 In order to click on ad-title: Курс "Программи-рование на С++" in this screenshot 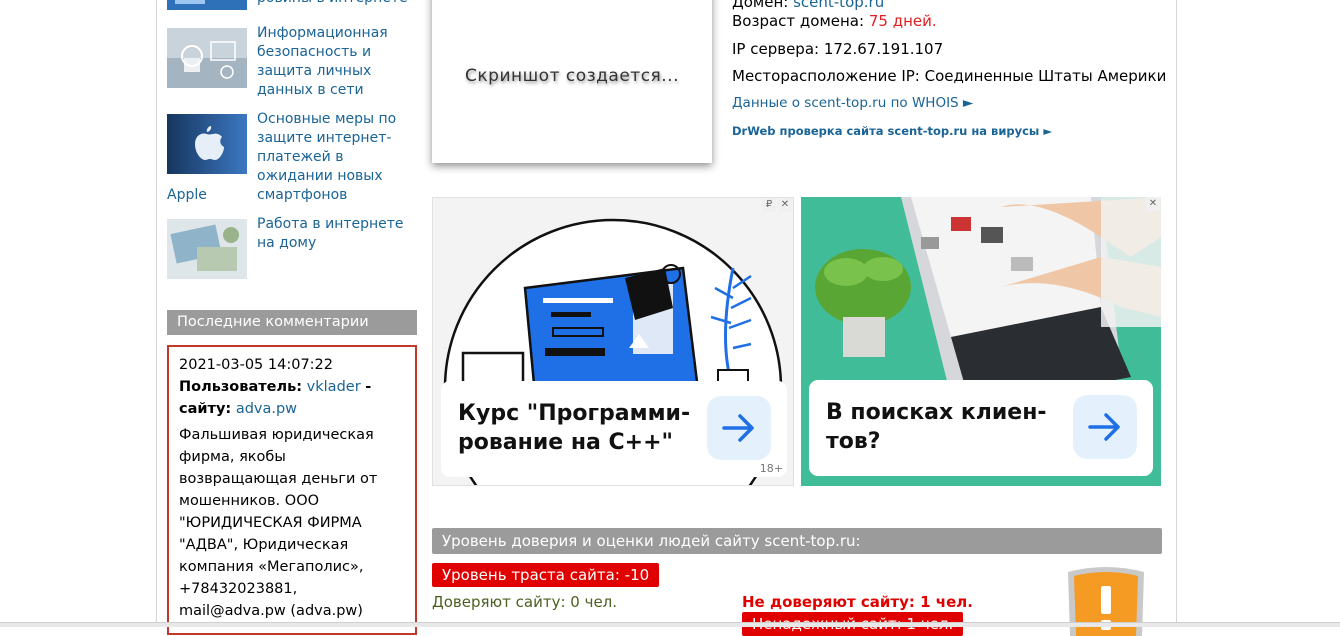, I will do `click(574, 428)`.